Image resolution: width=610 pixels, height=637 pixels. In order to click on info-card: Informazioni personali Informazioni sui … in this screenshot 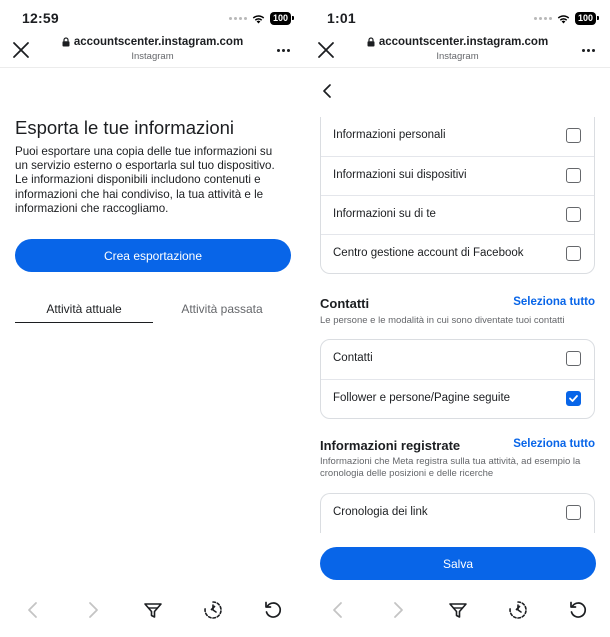, I will do `click(457, 195)`.